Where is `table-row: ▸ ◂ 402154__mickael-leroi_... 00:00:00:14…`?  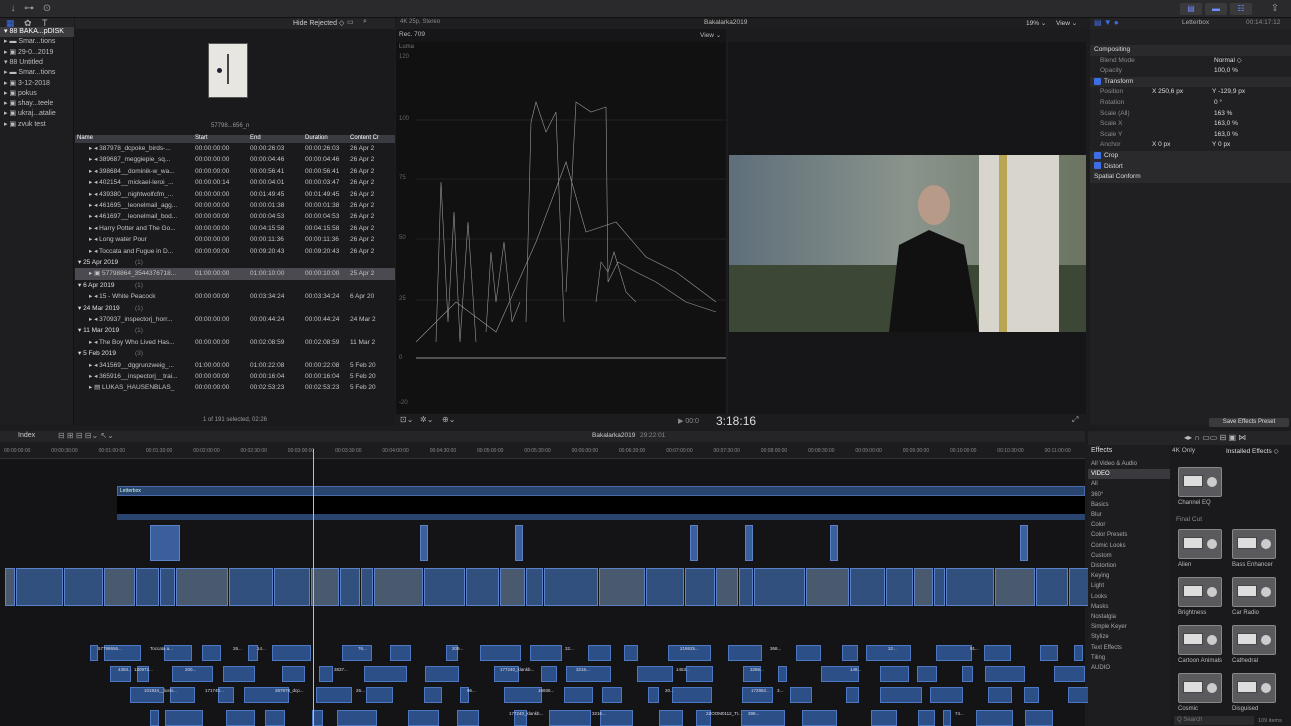
table-row: ▸ ◂ 402154__mickael-leroi_... 00:00:00:14… is located at coordinates (235, 182).